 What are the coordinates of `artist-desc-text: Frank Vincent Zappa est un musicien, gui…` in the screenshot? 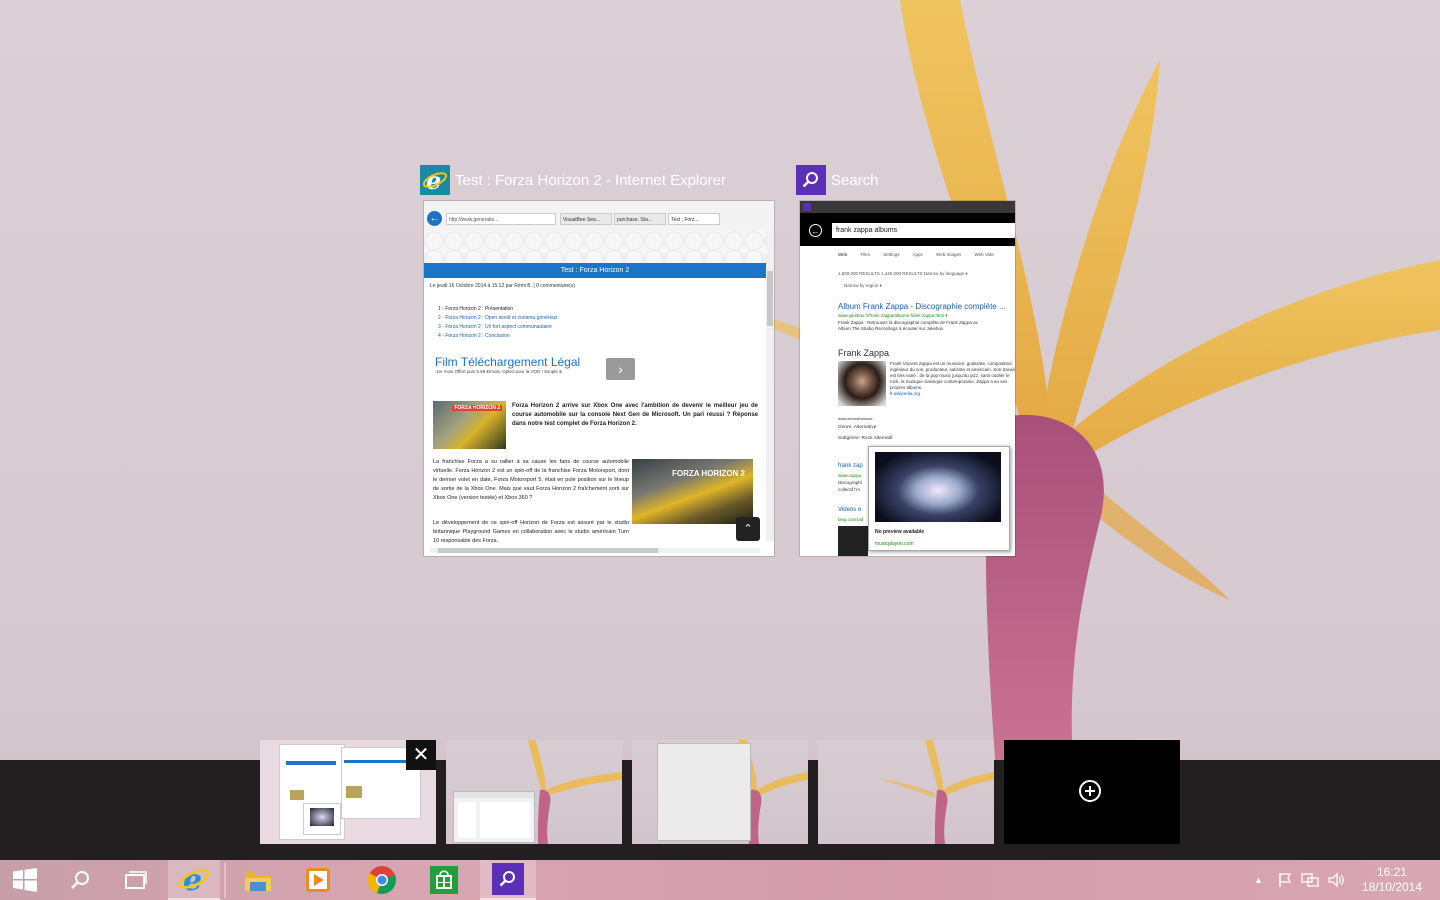 It's located at (952, 375).